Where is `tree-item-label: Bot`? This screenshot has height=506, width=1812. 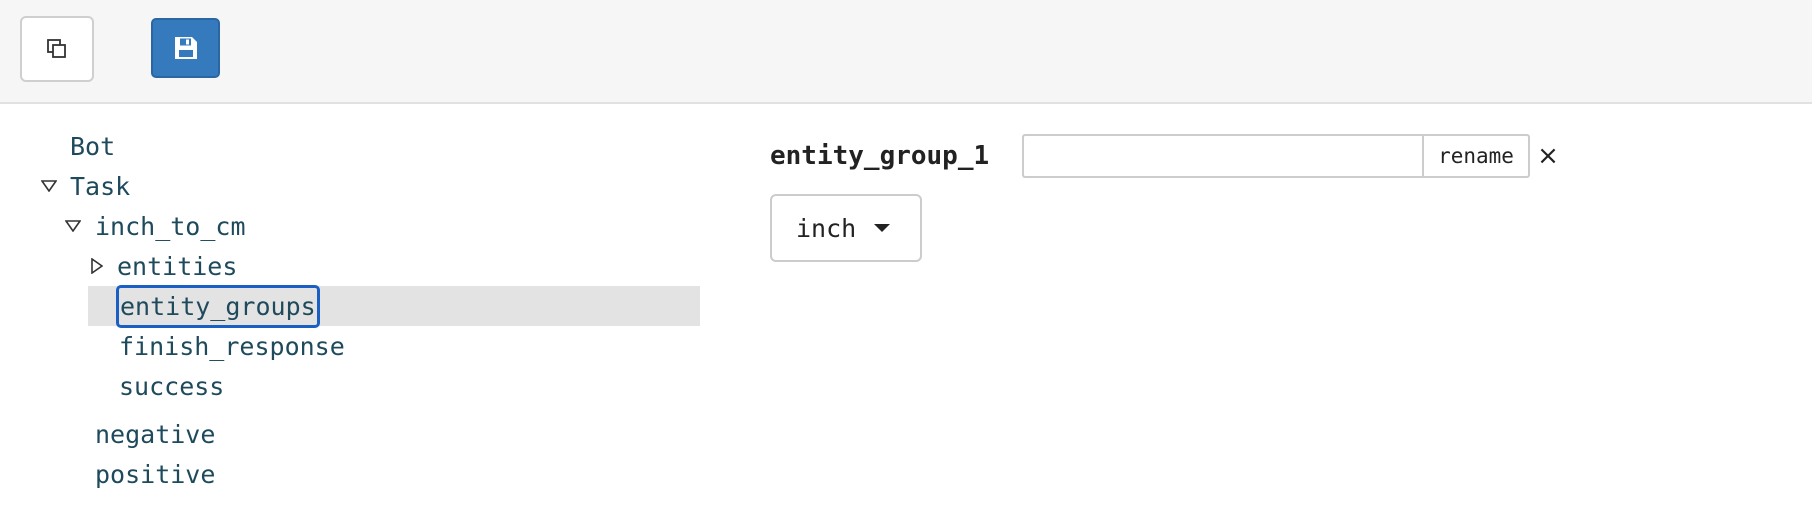 tree-item-label: Bot is located at coordinates (93, 146).